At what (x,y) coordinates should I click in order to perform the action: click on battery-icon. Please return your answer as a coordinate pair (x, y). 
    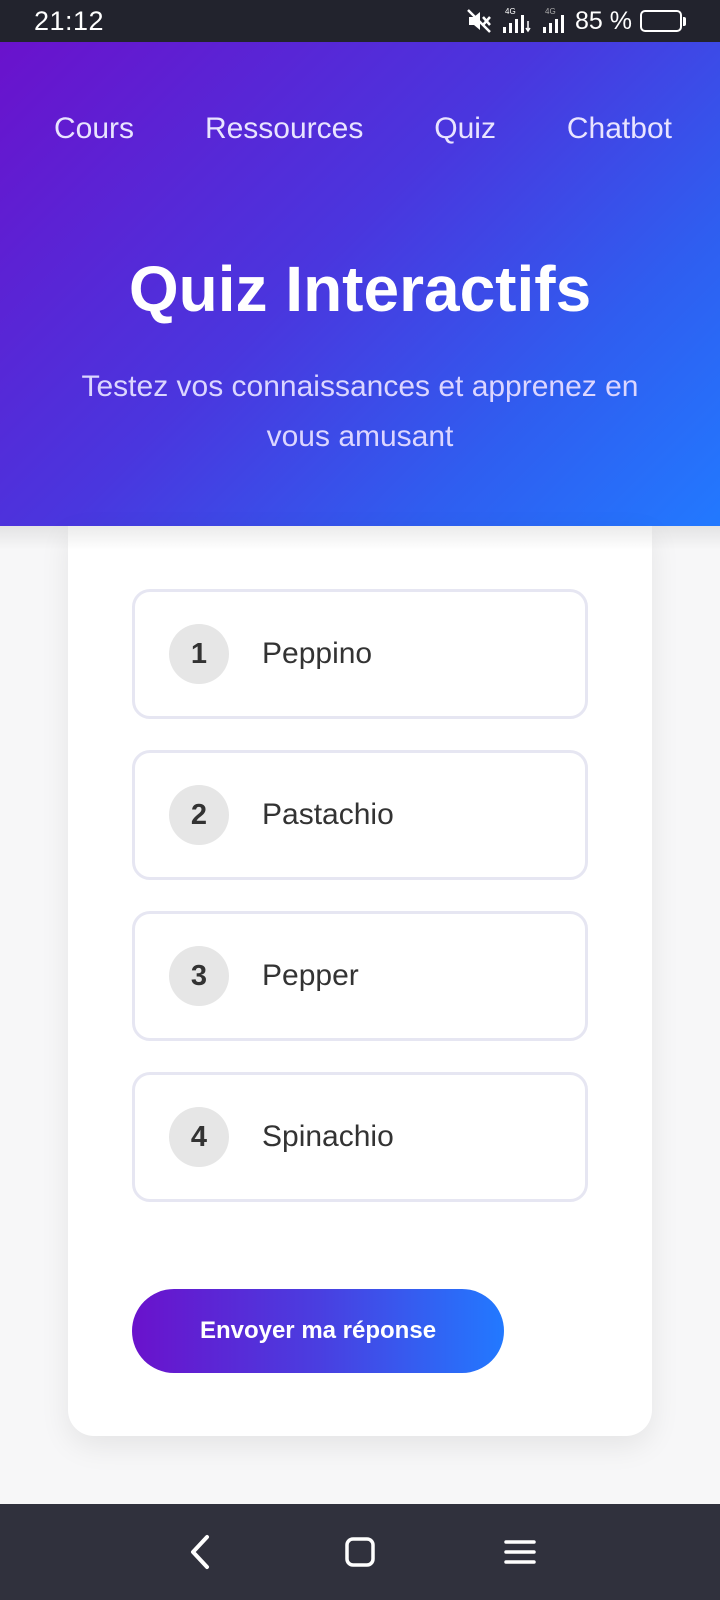
    Looking at the image, I should click on (663, 21).